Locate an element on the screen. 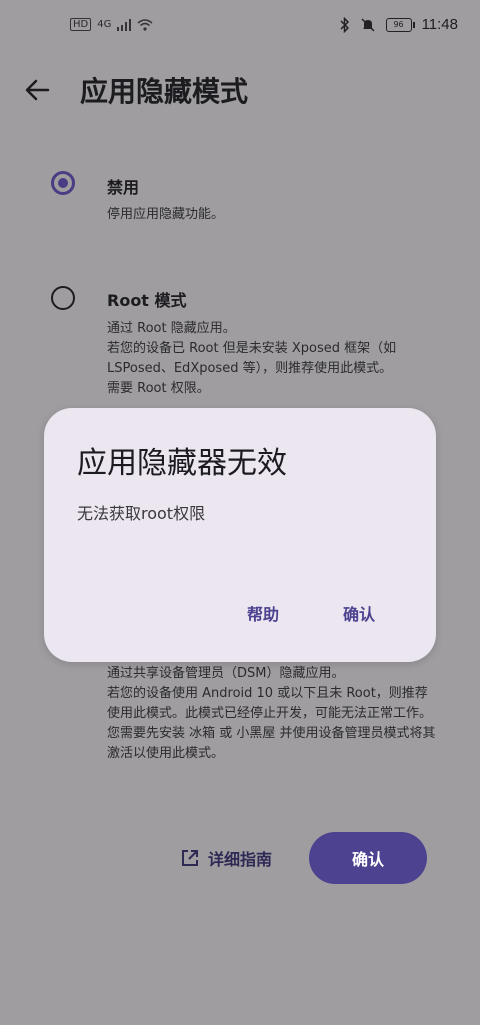  status-right: 96 11:48 is located at coordinates (399, 24).